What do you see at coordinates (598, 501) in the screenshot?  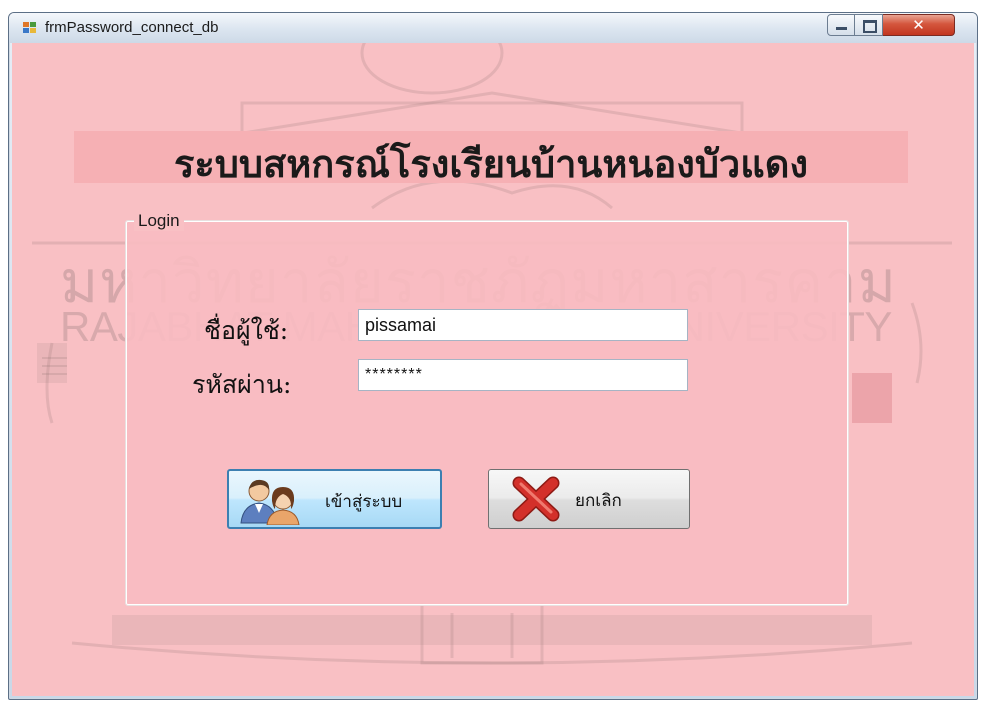 I see `cancel-button-label: ยกเลิก` at bounding box center [598, 501].